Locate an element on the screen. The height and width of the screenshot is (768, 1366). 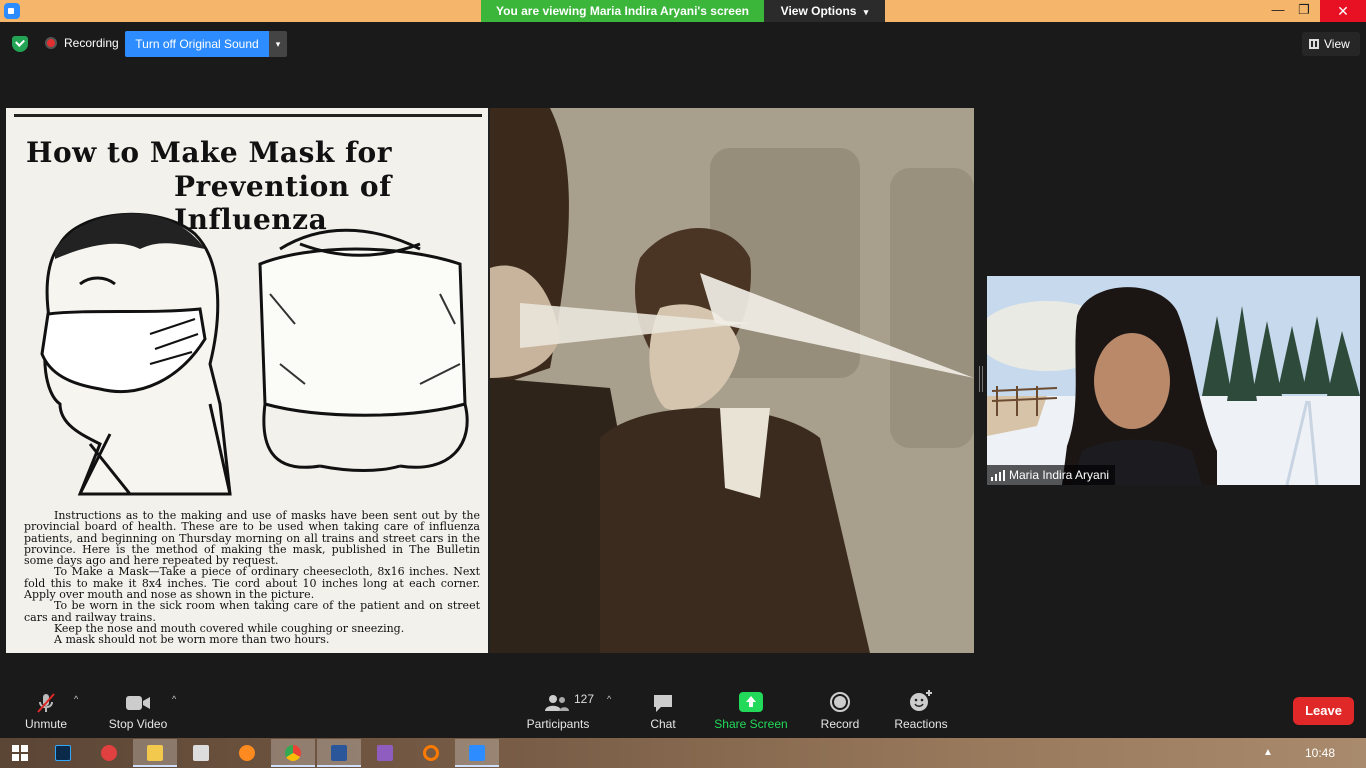
taskbar-firefox is located at coordinates (247, 753).